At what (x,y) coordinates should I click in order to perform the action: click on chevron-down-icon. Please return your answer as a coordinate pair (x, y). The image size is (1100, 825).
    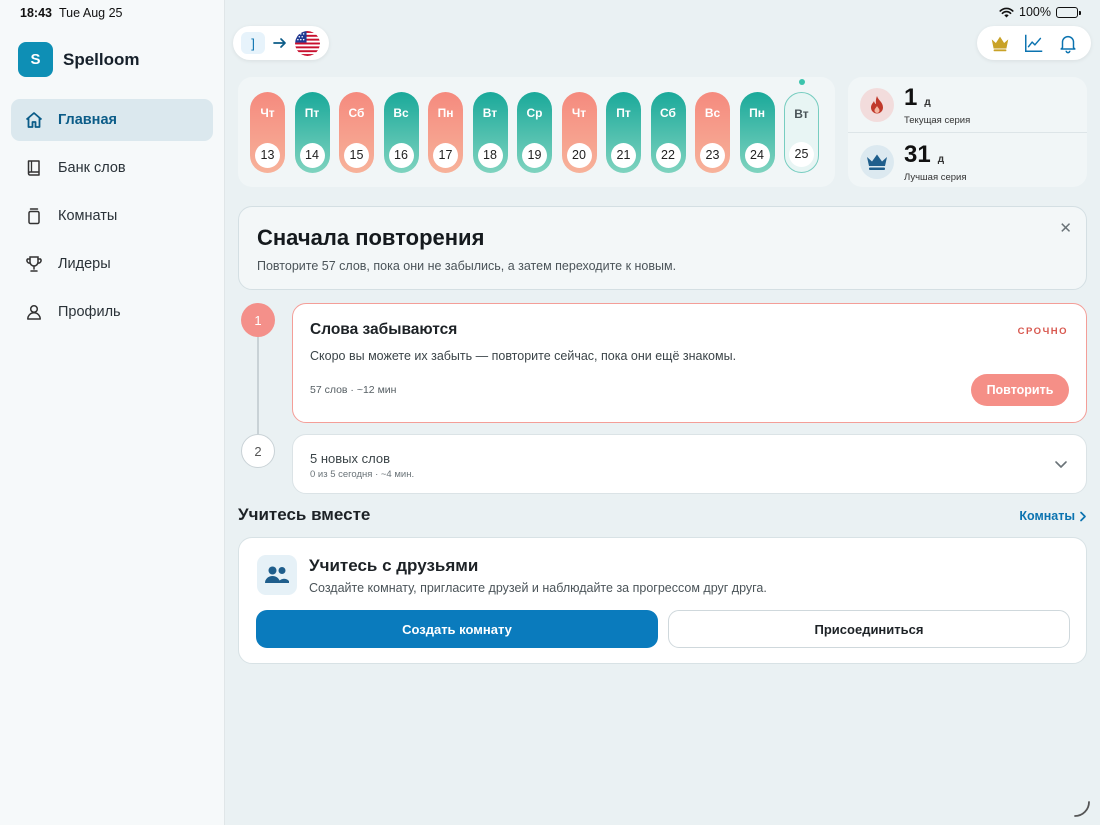
    Looking at the image, I should click on (1061, 464).